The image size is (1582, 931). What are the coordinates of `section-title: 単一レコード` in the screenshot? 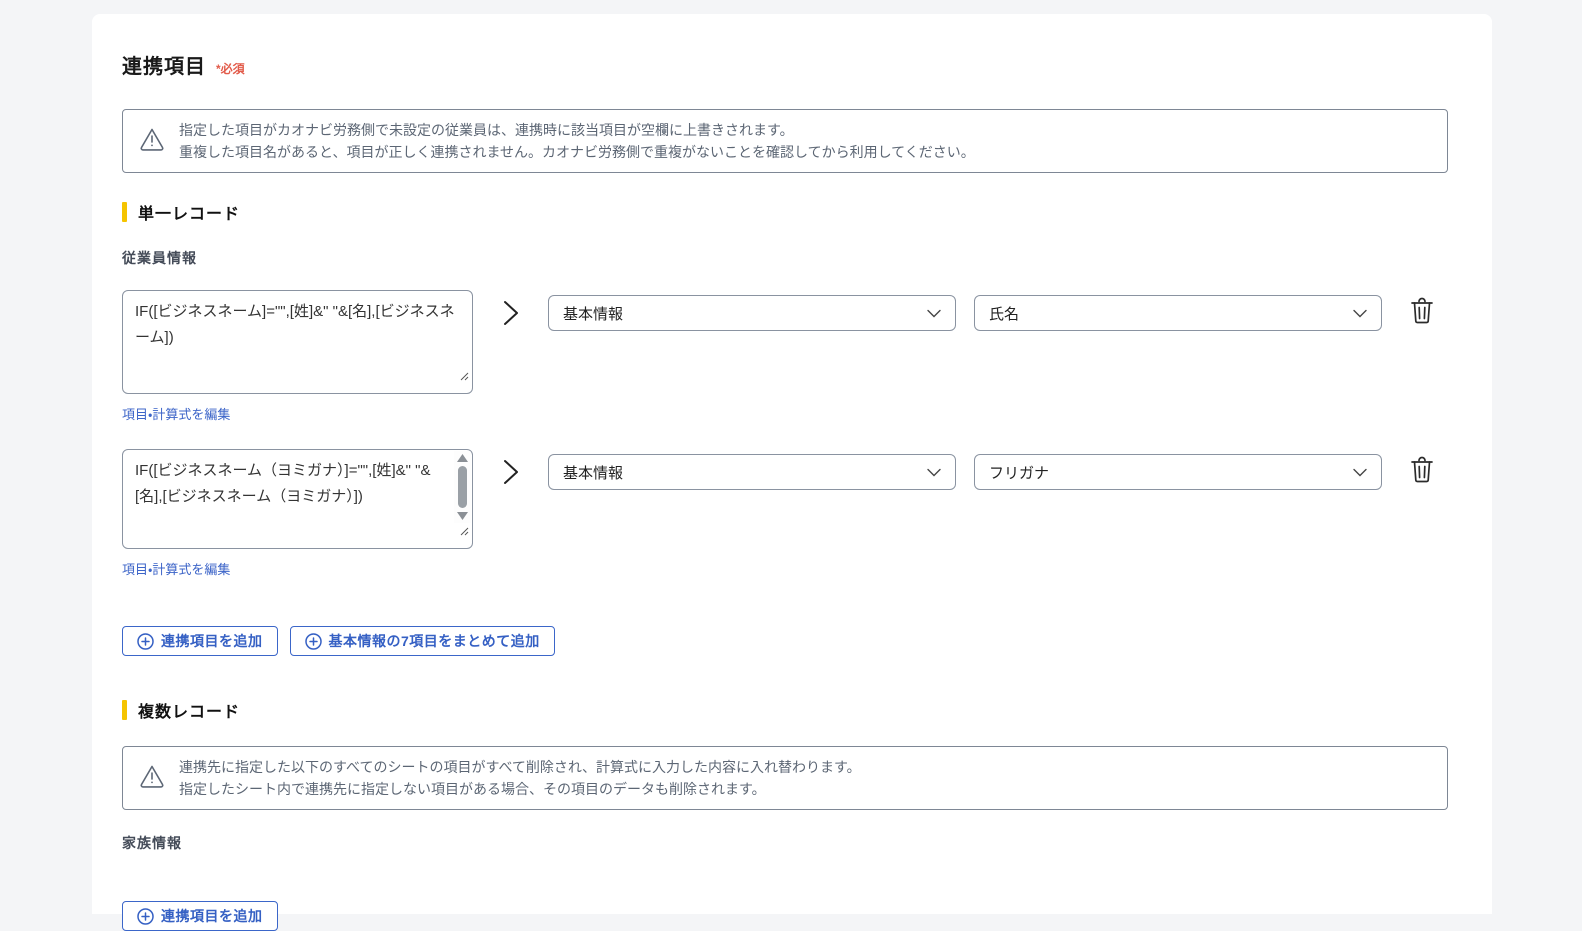 It's located at (189, 212).